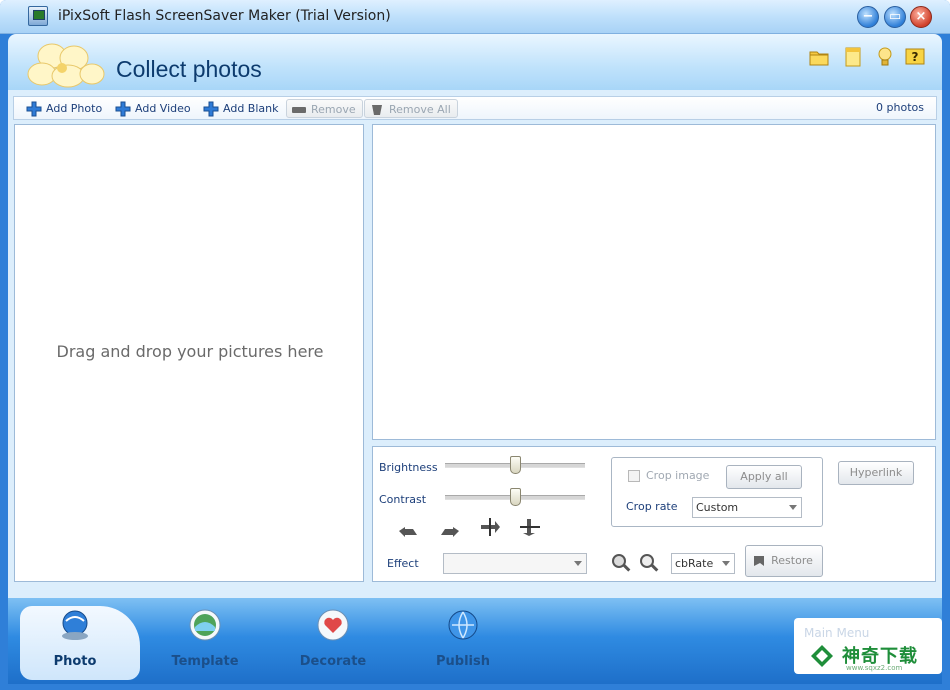 Image resolution: width=950 pixels, height=690 pixels. What do you see at coordinates (764, 477) in the screenshot?
I see `apply-all-button: Apply all` at bounding box center [764, 477].